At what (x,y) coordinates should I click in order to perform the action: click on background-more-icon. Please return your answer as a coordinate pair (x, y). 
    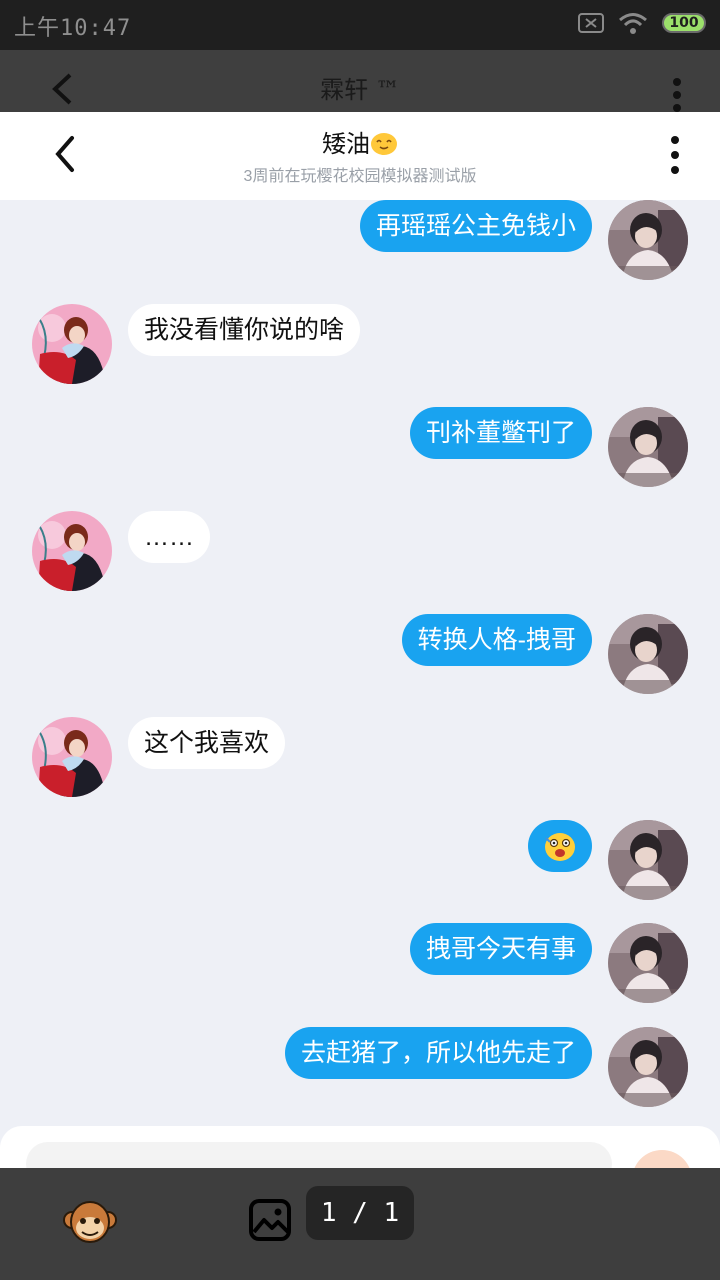
    Looking at the image, I should click on (677, 95).